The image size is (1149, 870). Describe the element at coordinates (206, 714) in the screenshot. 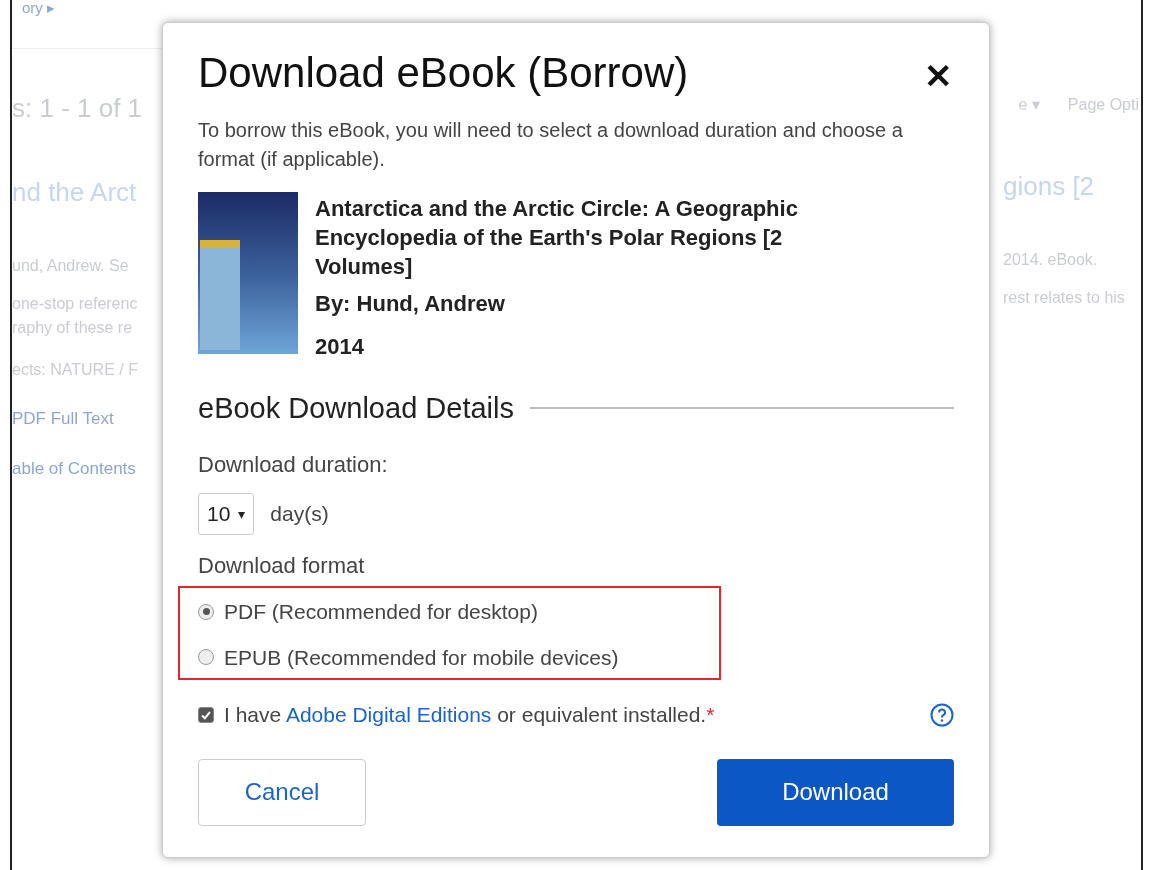

I see `checkbox` at that location.